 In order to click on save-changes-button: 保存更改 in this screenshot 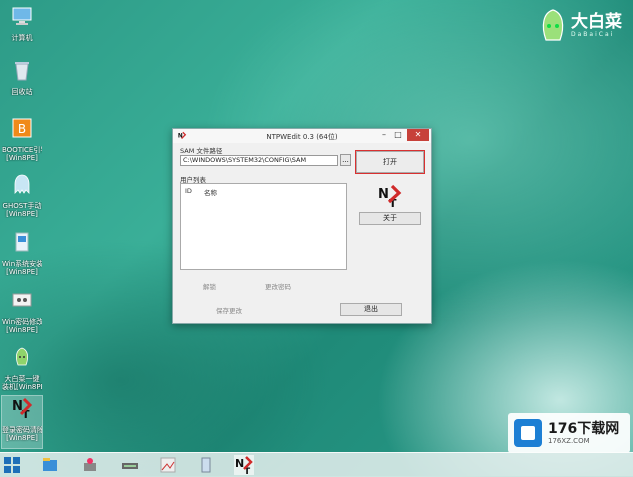, I will do `click(229, 310)`.